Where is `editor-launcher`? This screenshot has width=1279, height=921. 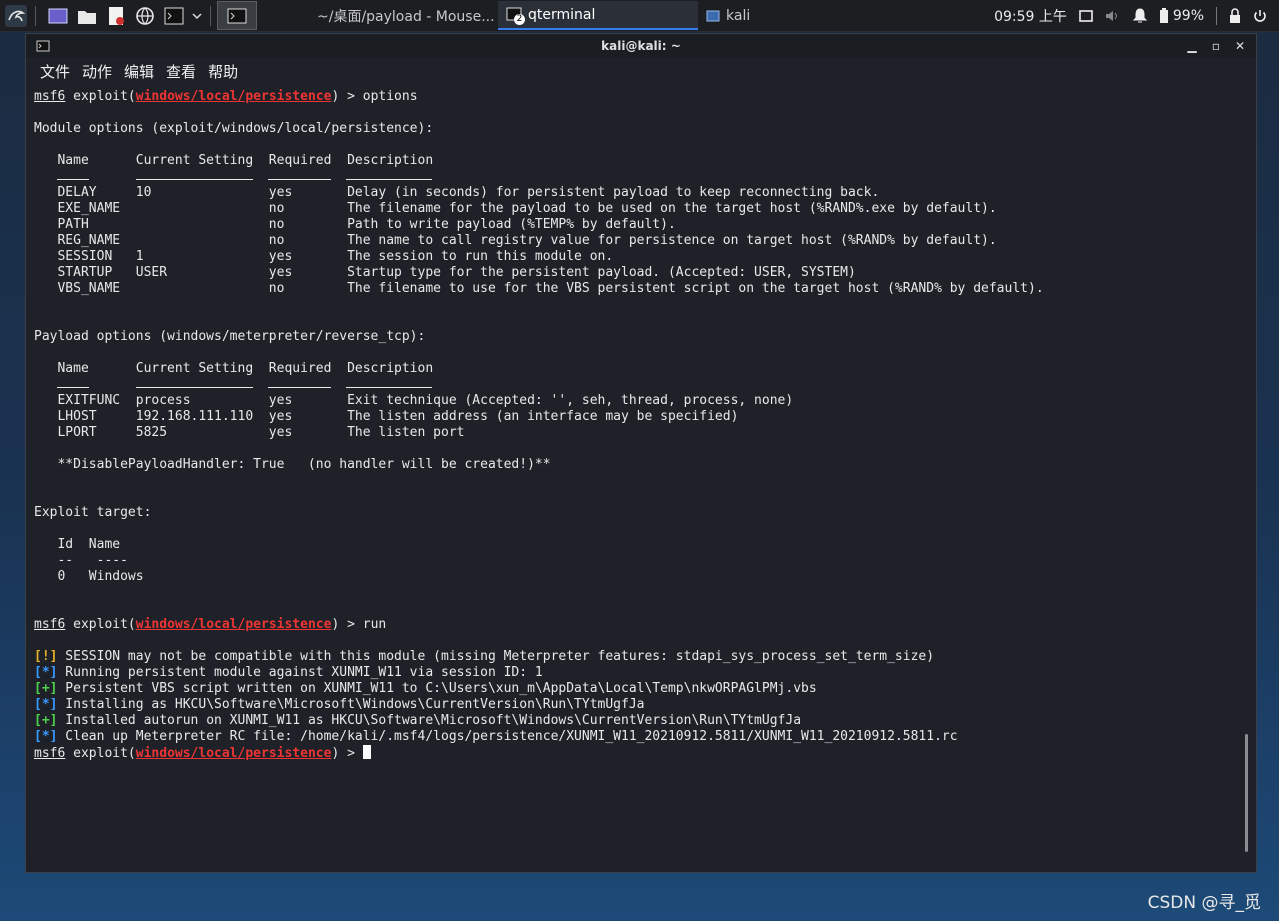
editor-launcher is located at coordinates (116, 16).